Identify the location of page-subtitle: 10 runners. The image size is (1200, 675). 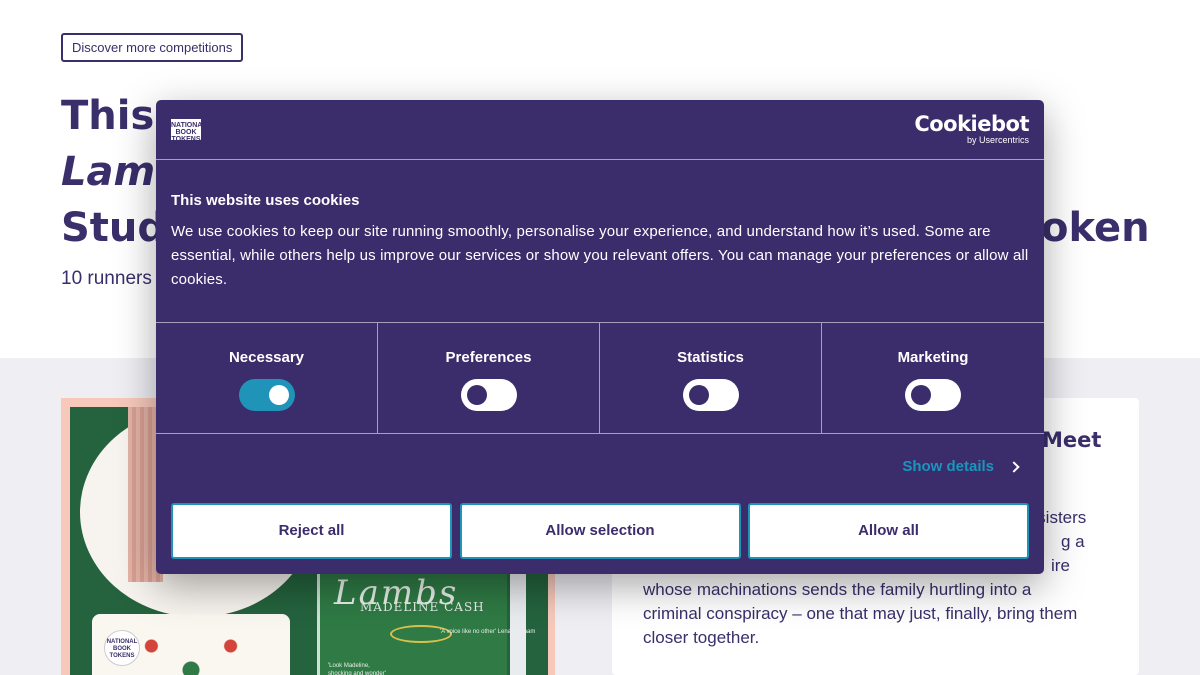
(106, 278).